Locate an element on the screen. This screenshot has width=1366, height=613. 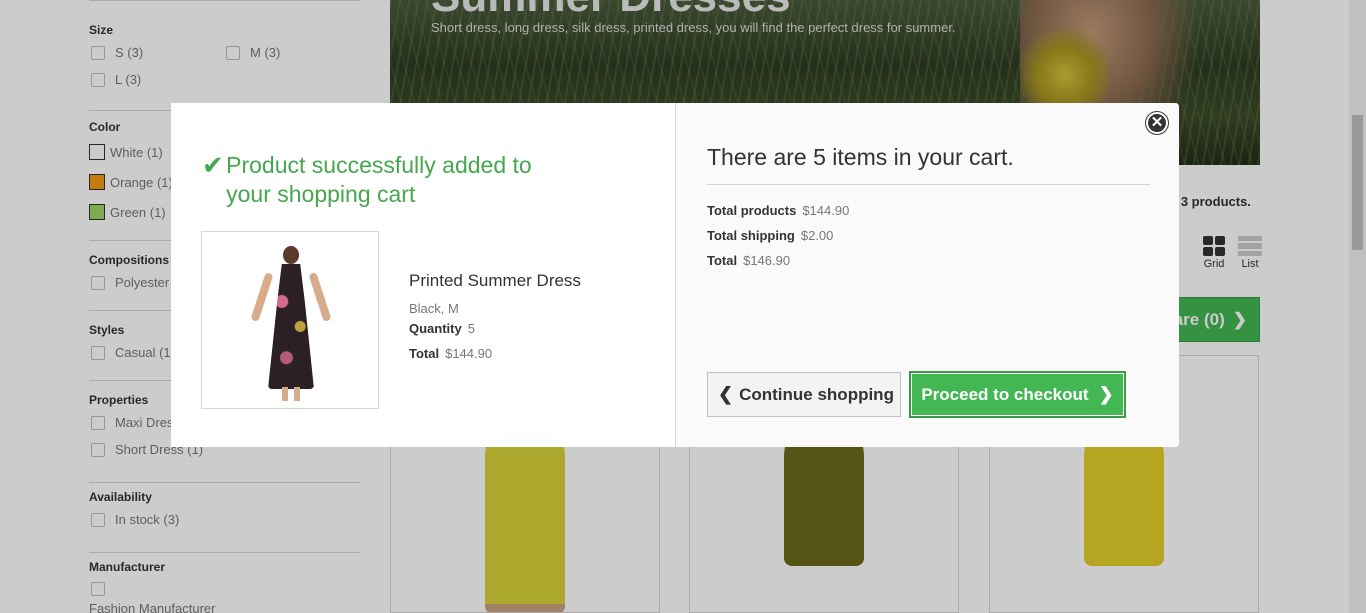
total-products: Total products $144.90 is located at coordinates (778, 210).